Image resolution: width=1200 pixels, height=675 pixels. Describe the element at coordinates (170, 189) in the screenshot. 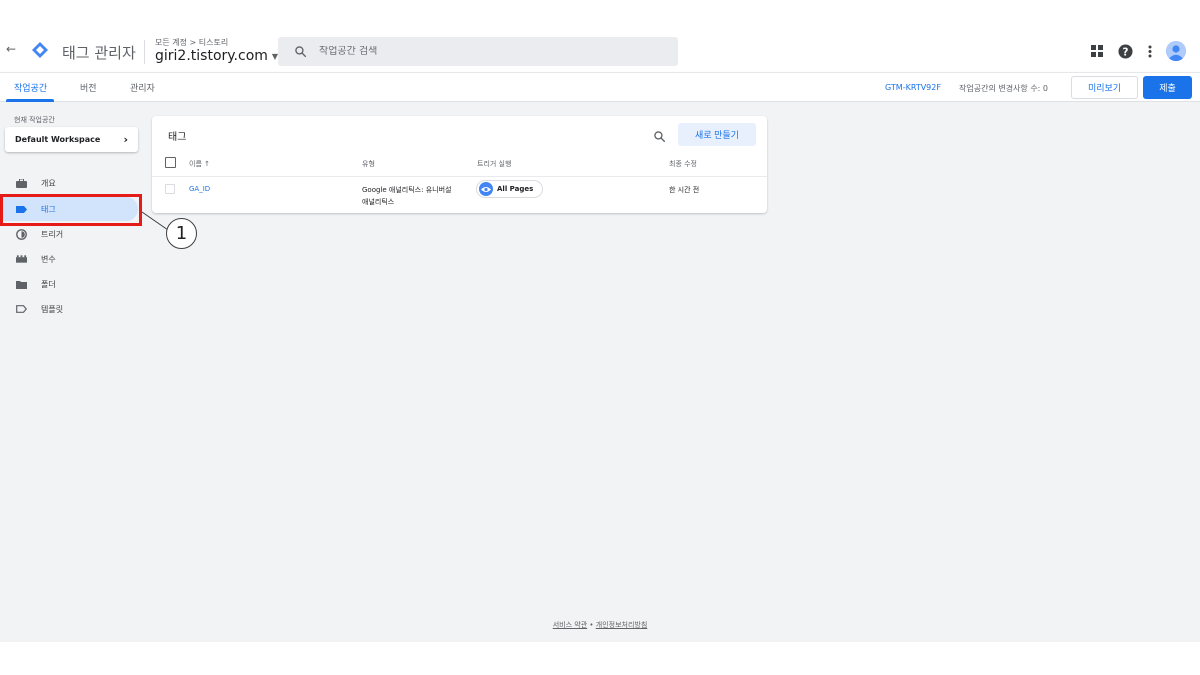

I see `row-checkbox` at that location.